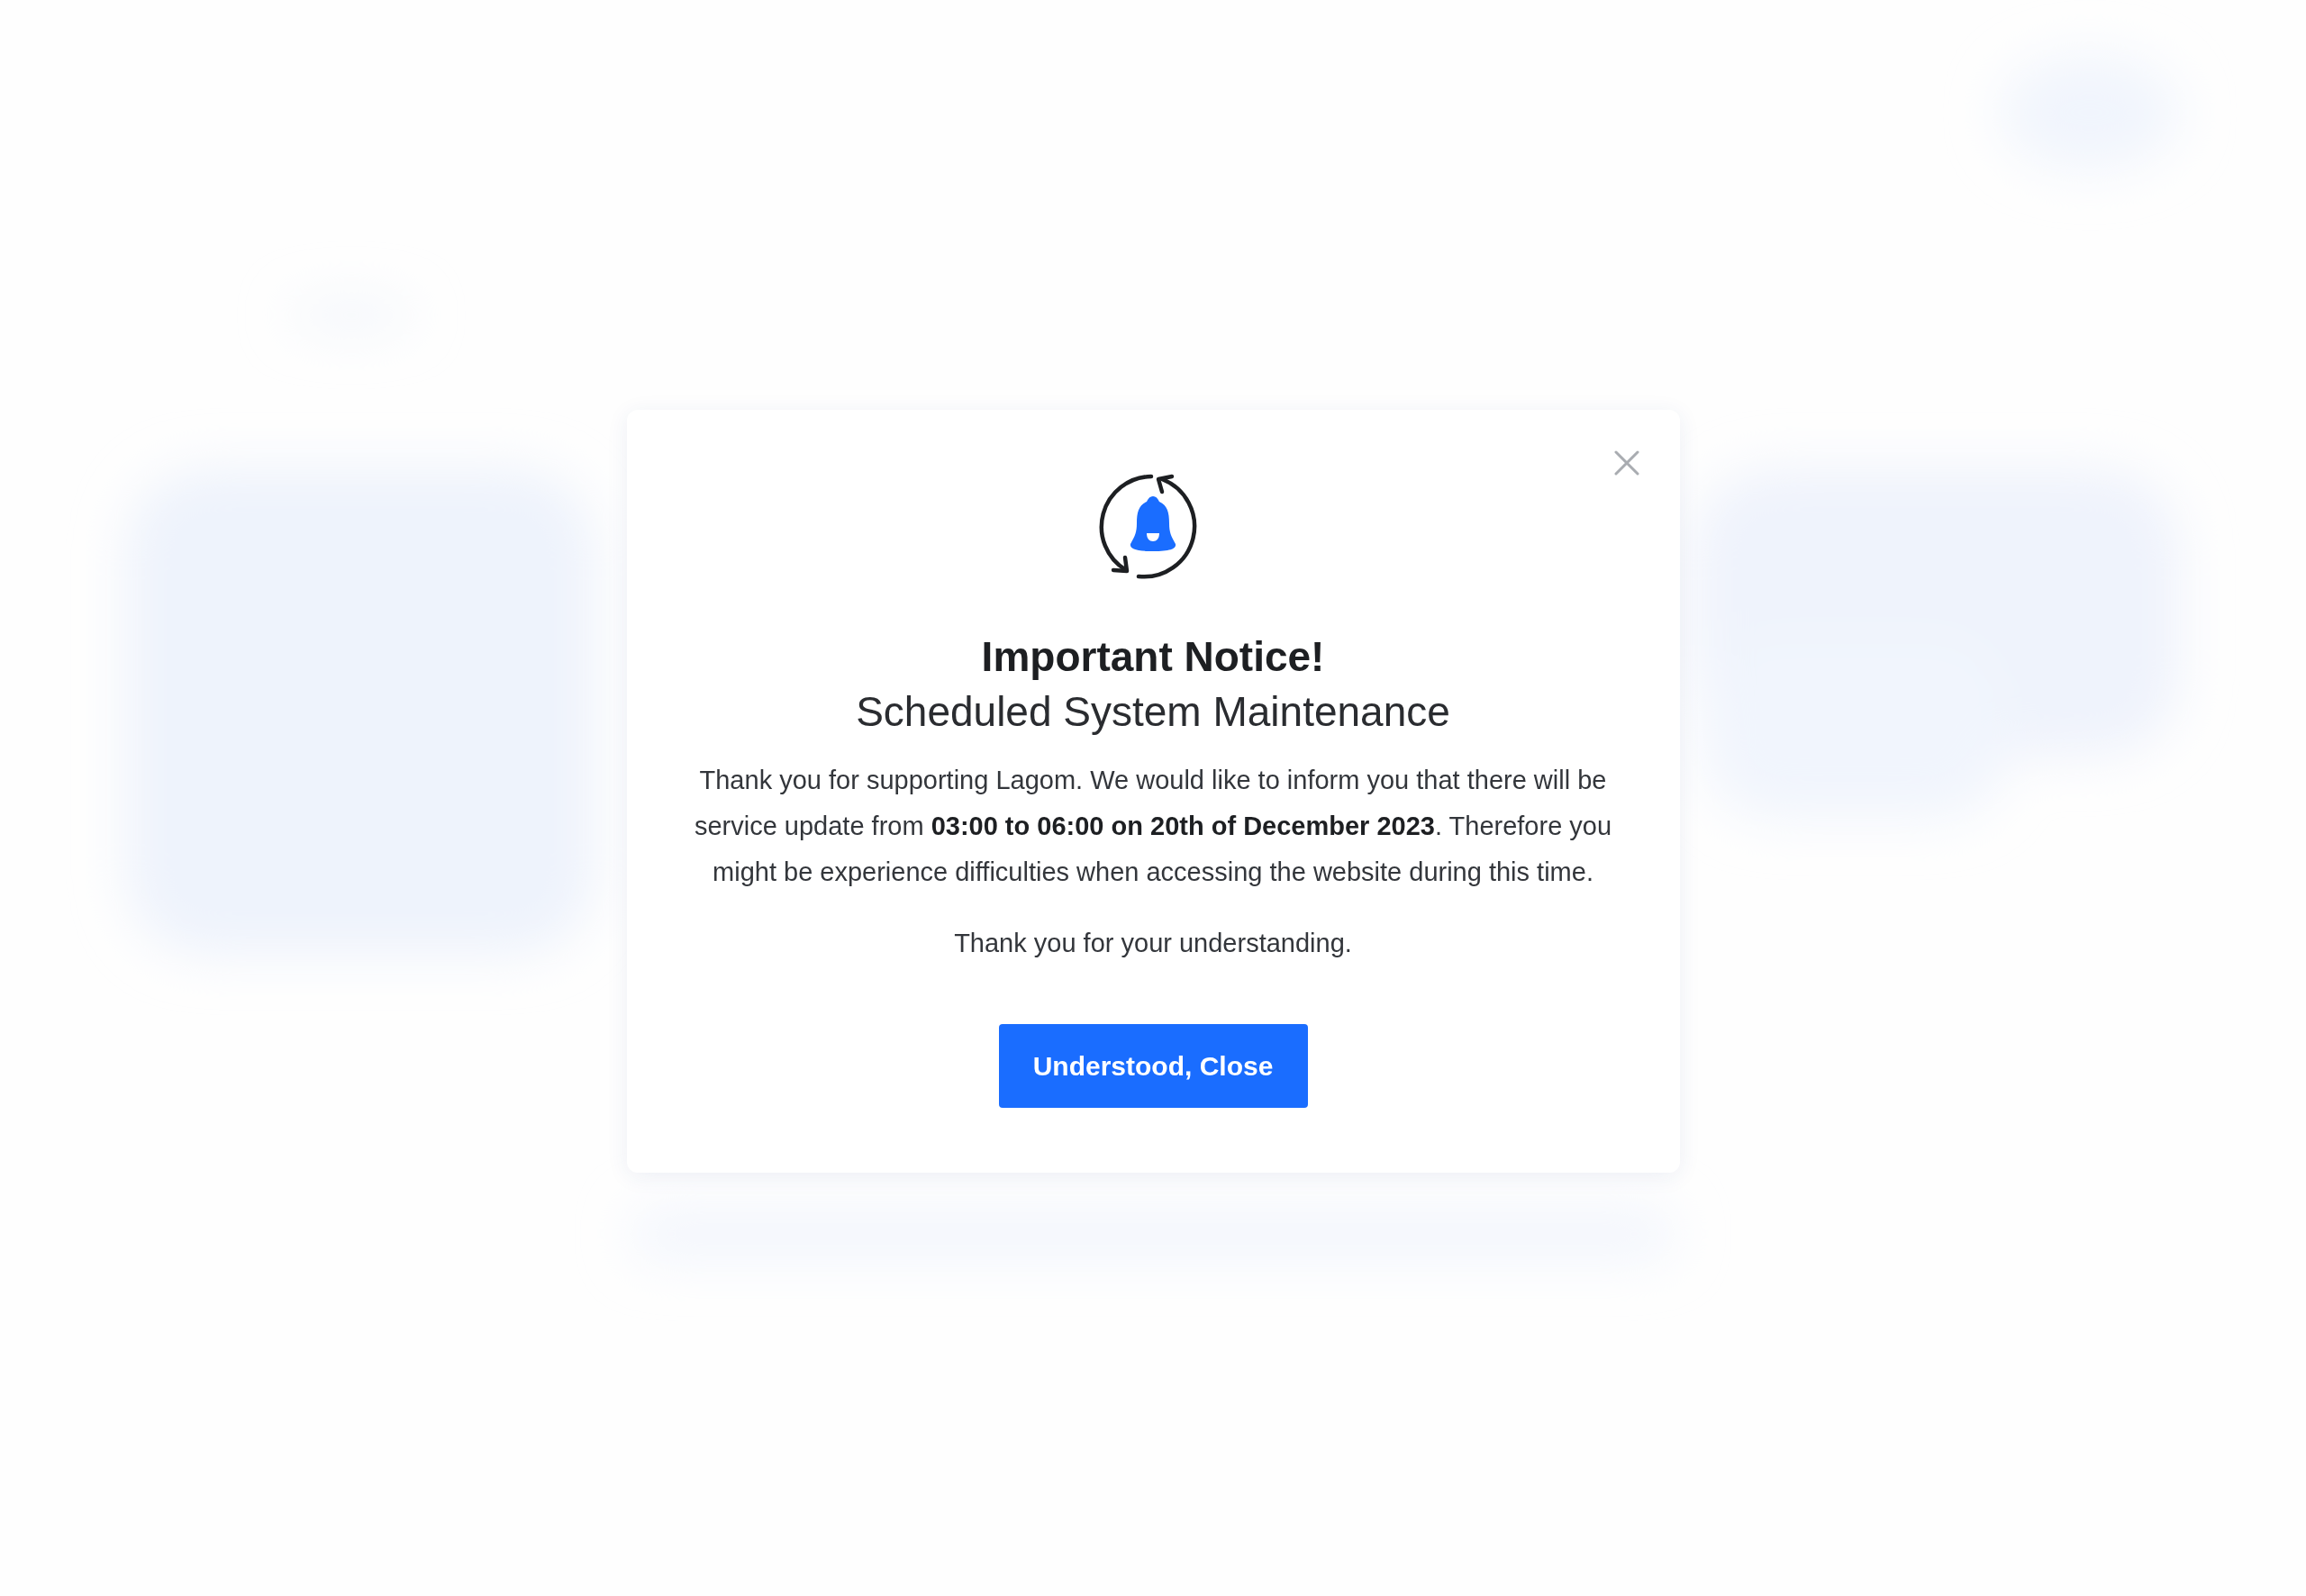  Describe the element at coordinates (1153, 1066) in the screenshot. I see `understood-button: Understood, Close` at that location.